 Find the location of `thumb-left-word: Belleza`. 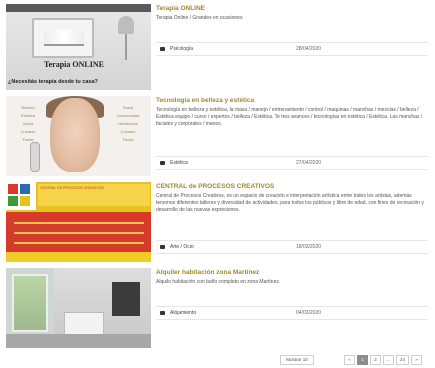

thumb-left-word: Belleza is located at coordinates (28, 107).